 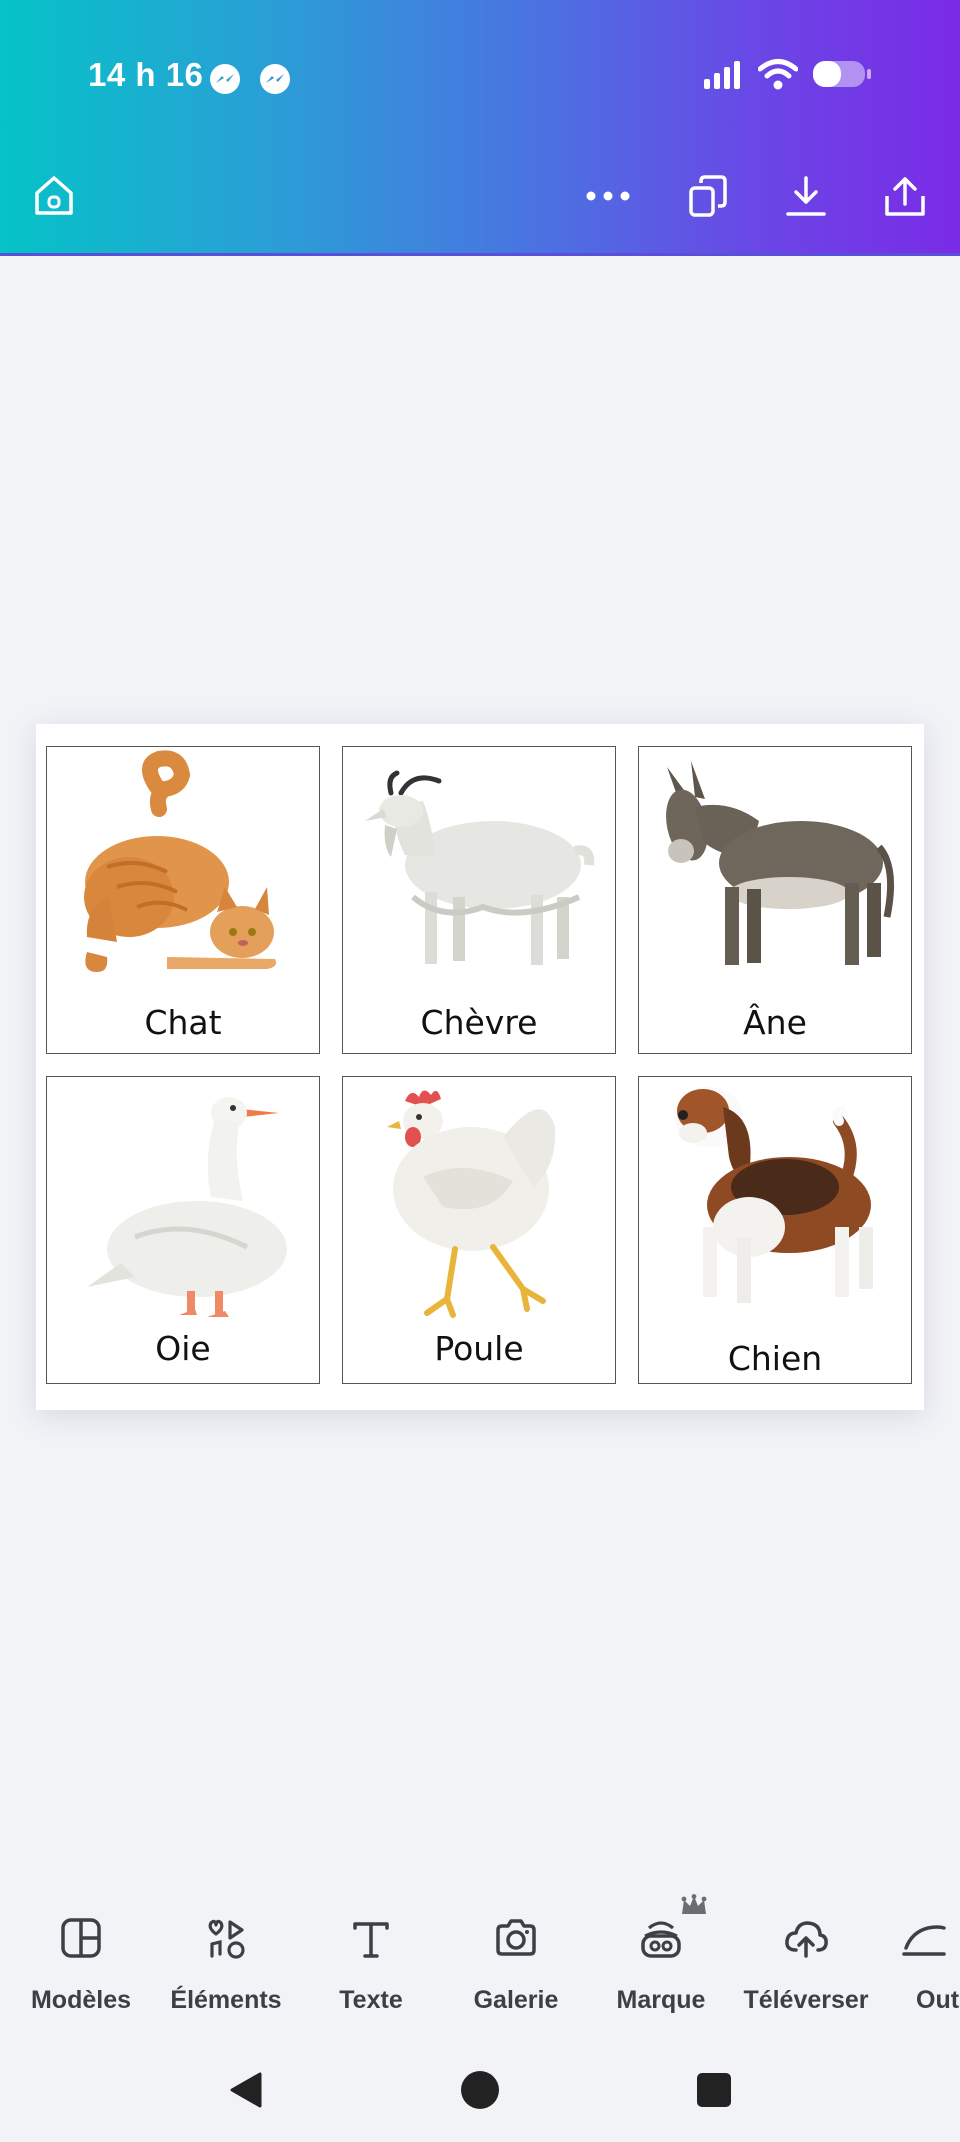 I want to click on beagle-illustration, so click(x=774, y=1195).